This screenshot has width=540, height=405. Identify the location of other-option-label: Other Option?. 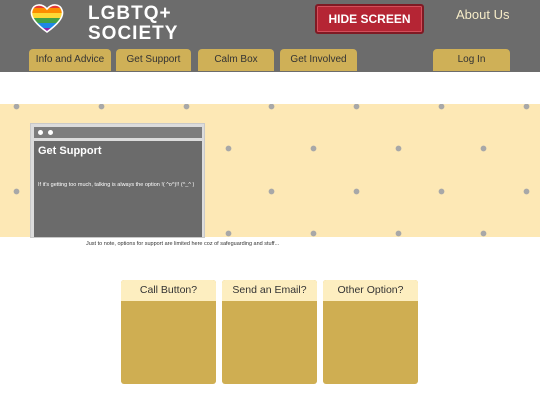
(370, 290).